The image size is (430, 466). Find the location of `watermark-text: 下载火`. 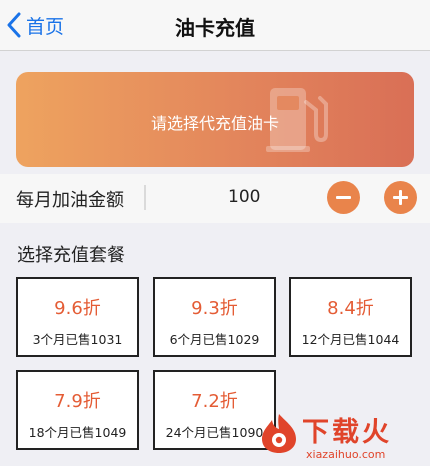

watermark-text: 下载火 is located at coordinates (347, 432).